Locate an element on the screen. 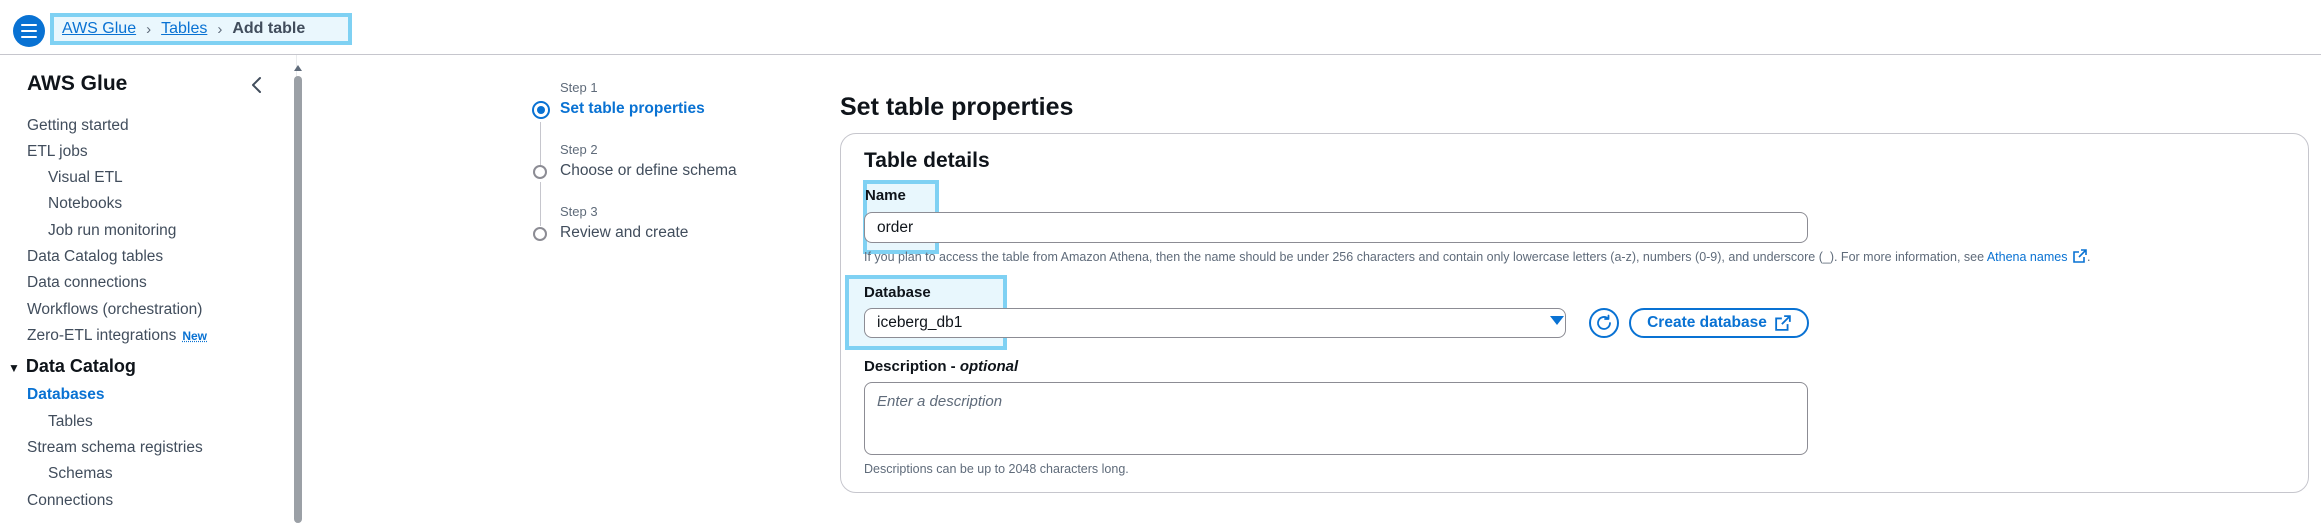 The image size is (2321, 523). database-label: Database is located at coordinates (897, 292).